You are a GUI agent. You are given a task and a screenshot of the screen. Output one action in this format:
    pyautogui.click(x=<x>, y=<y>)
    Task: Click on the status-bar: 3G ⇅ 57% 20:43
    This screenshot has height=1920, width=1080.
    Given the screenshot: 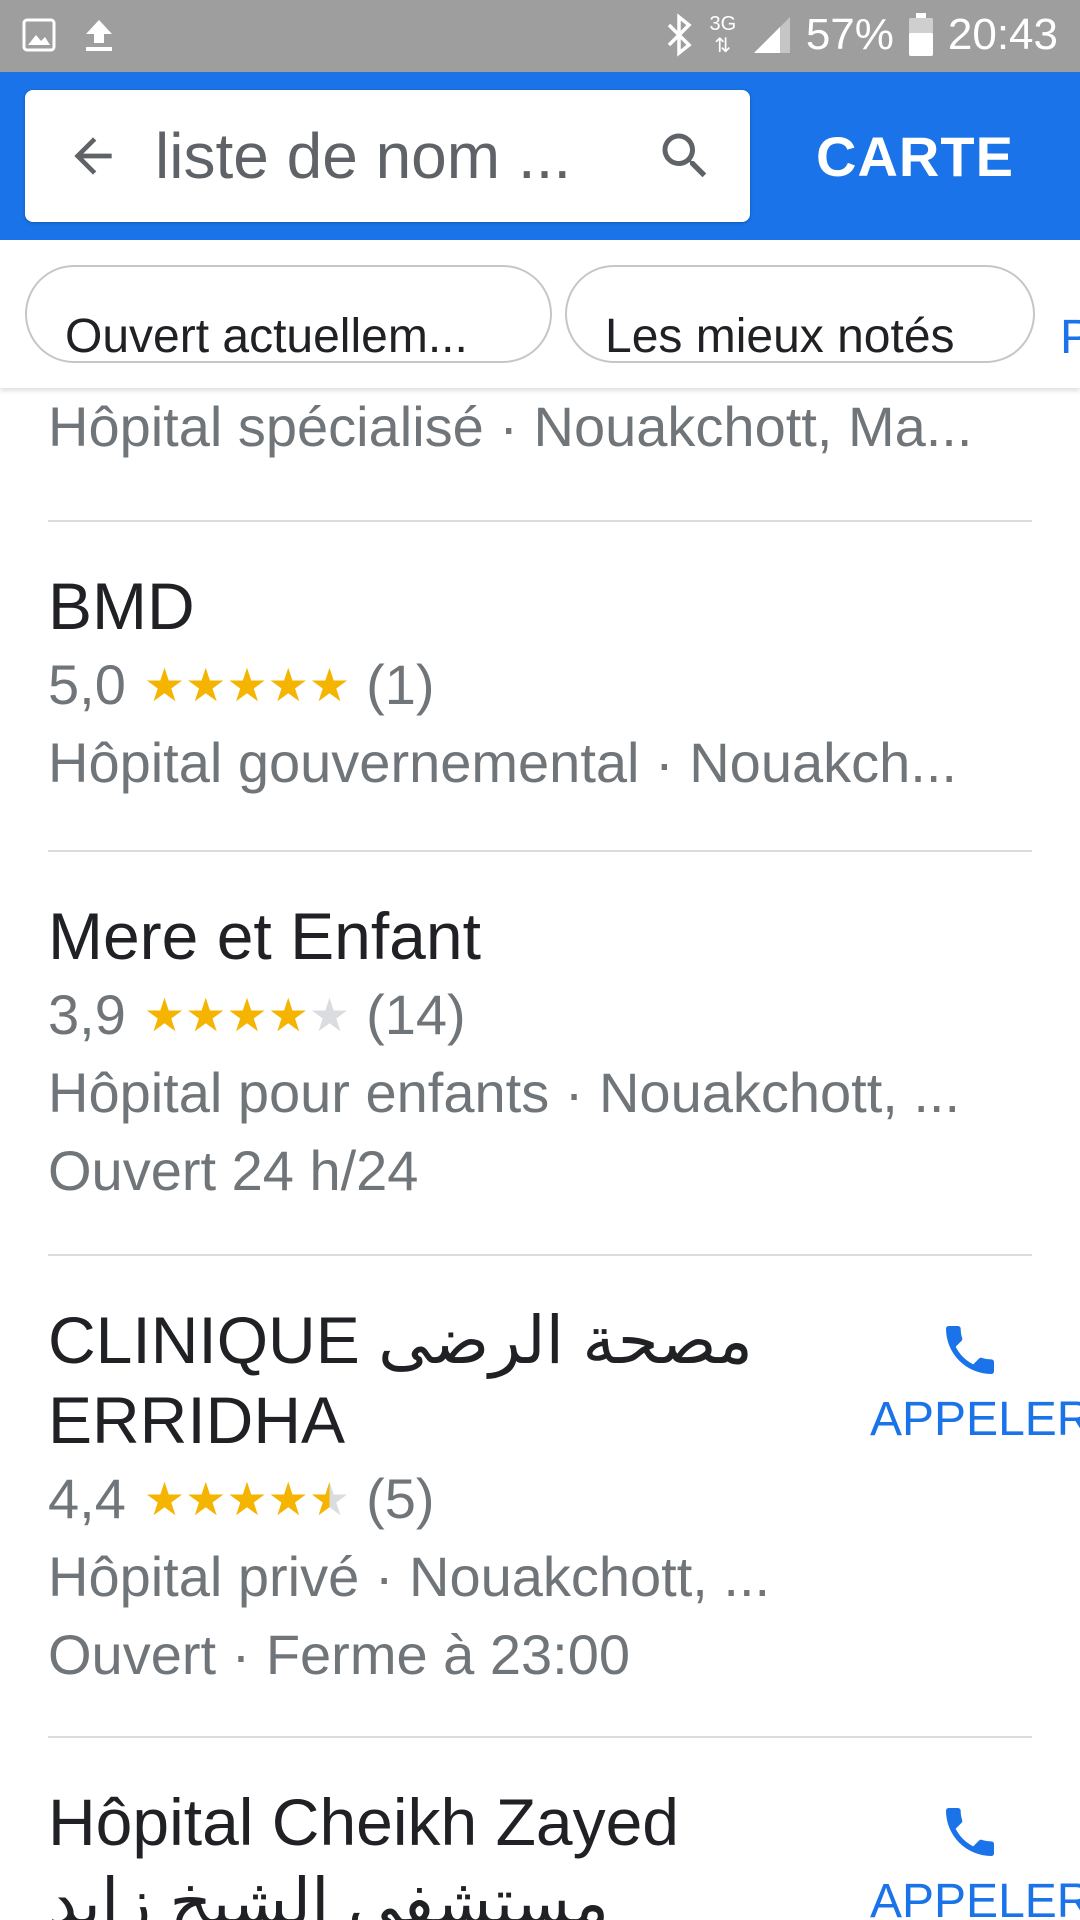 What is the action you would take?
    pyautogui.click(x=540, y=36)
    